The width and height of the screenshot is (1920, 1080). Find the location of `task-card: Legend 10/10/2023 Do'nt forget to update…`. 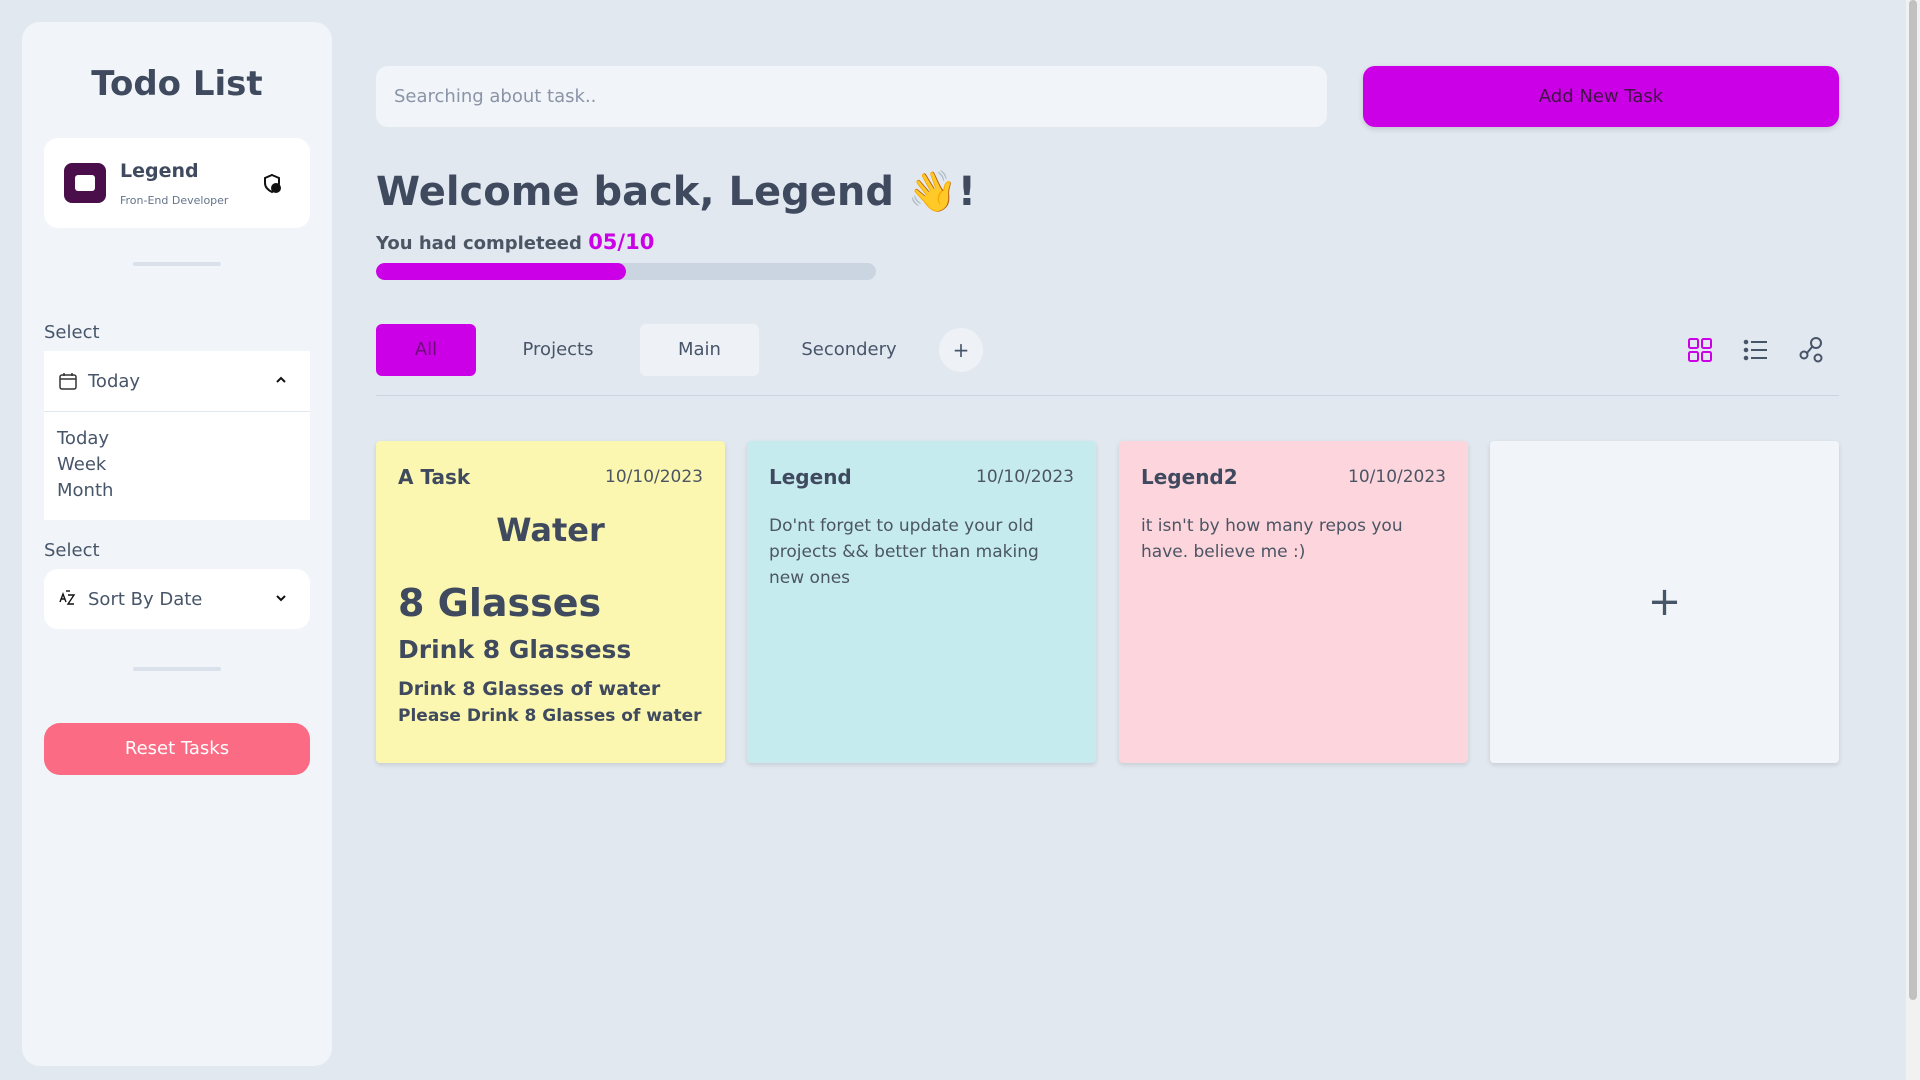

task-card: Legend 10/10/2023 Do'nt forget to update… is located at coordinates (921, 602).